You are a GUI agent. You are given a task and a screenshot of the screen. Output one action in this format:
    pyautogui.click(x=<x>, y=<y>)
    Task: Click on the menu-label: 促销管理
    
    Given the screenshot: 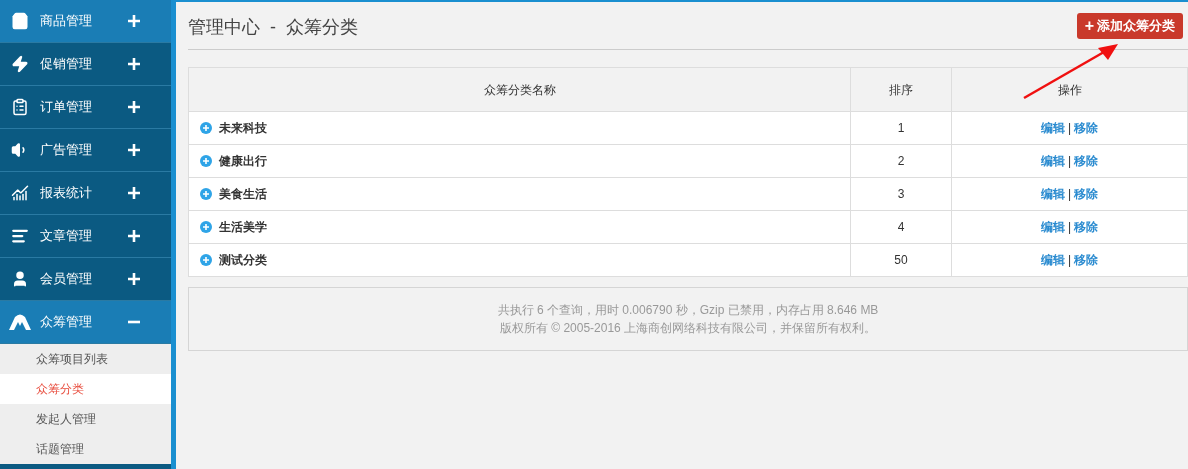 What is the action you would take?
    pyautogui.click(x=66, y=64)
    